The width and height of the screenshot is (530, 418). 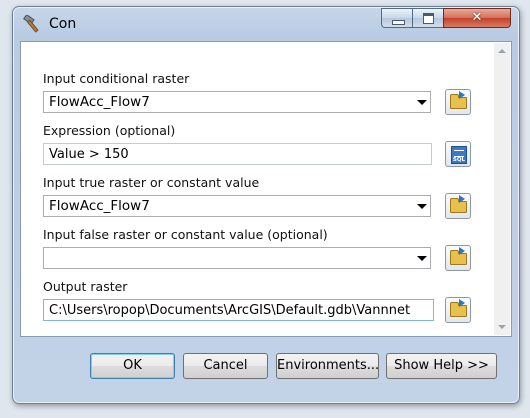 I want to click on show-help-button: Show Help >>, so click(x=441, y=366).